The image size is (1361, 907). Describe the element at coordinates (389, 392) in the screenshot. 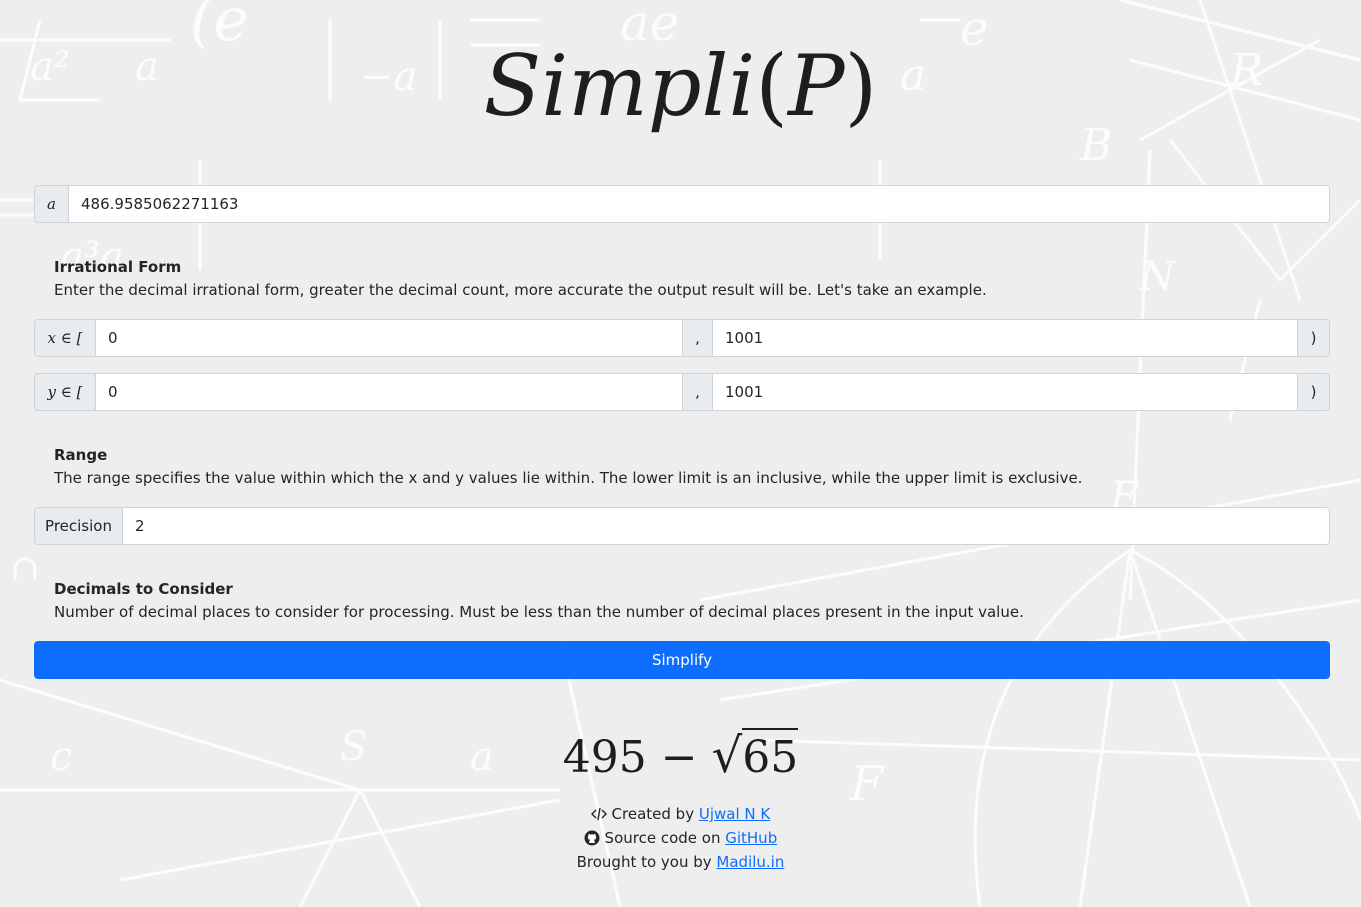

I see `range-y-lower-field: 0` at that location.